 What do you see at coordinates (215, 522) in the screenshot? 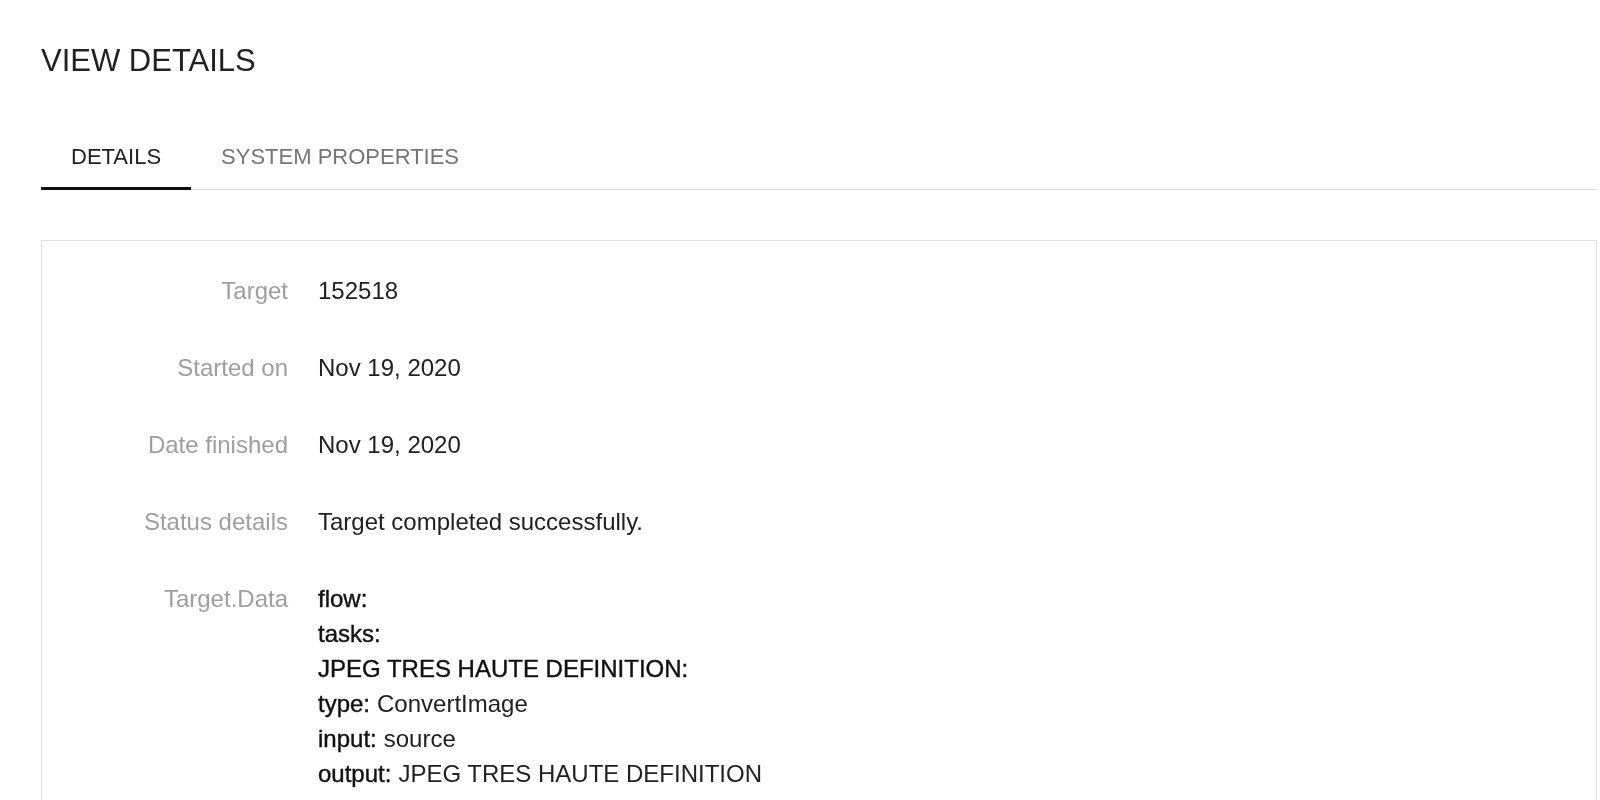
I see `field-label: Status details` at bounding box center [215, 522].